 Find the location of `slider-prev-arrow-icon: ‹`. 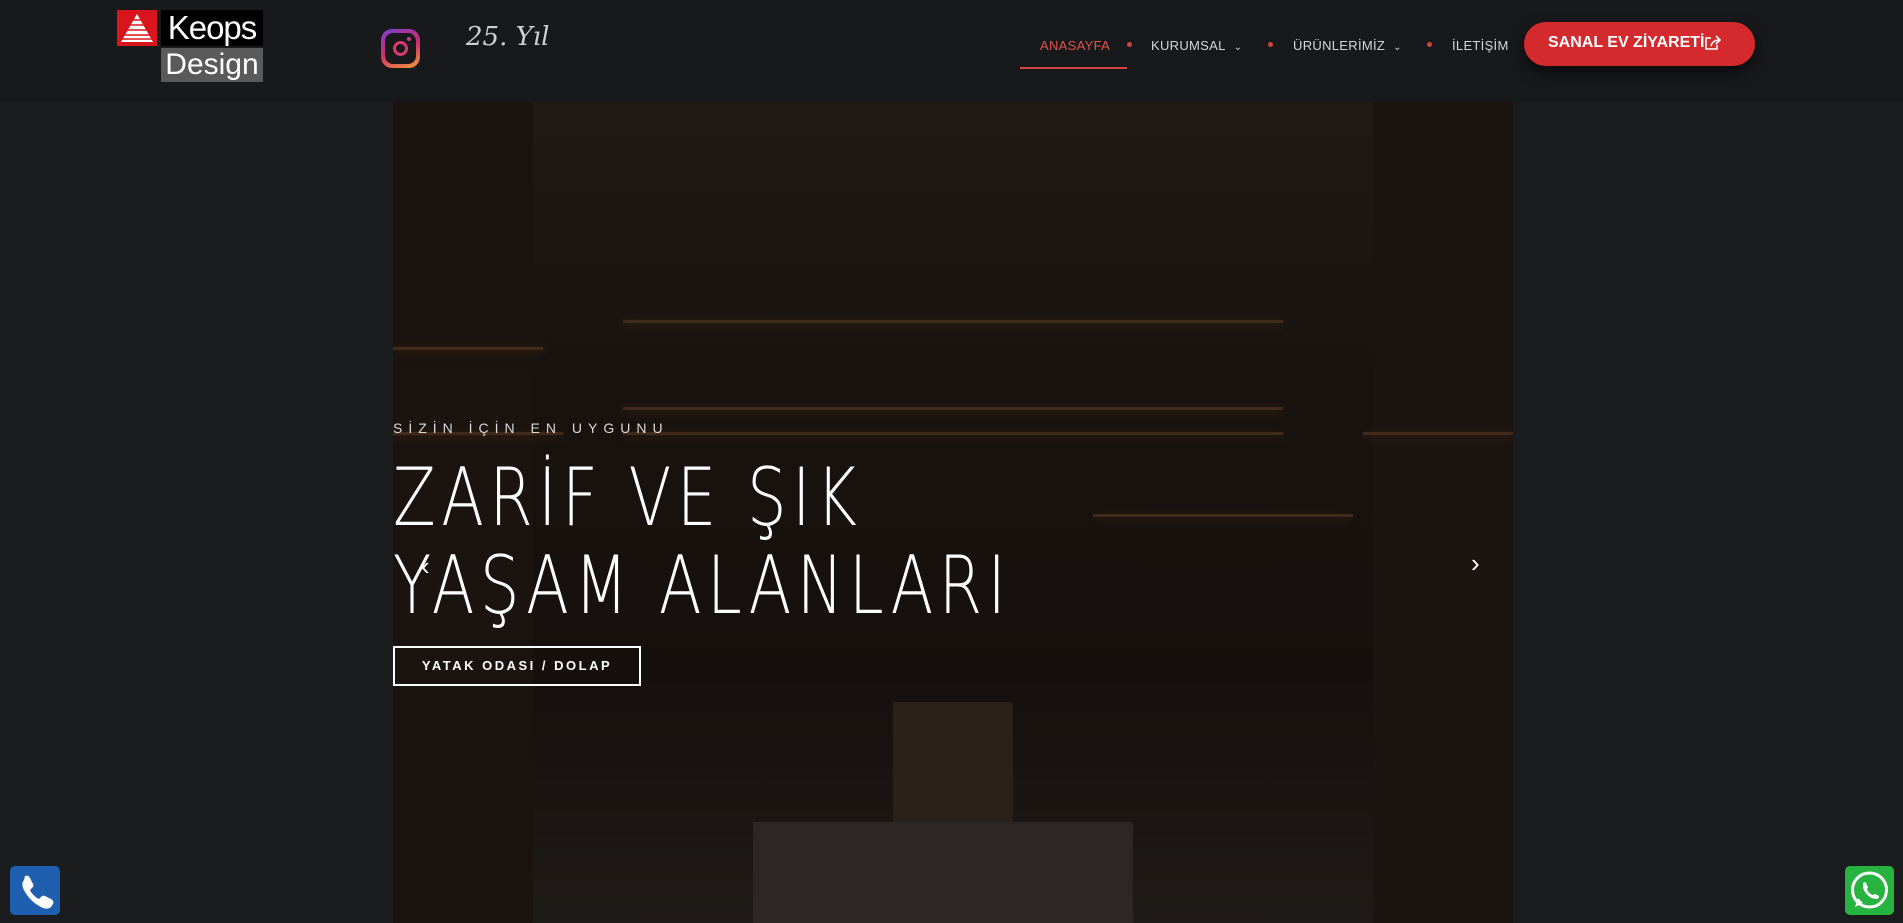

slider-prev-arrow-icon: ‹ is located at coordinates (425, 566).